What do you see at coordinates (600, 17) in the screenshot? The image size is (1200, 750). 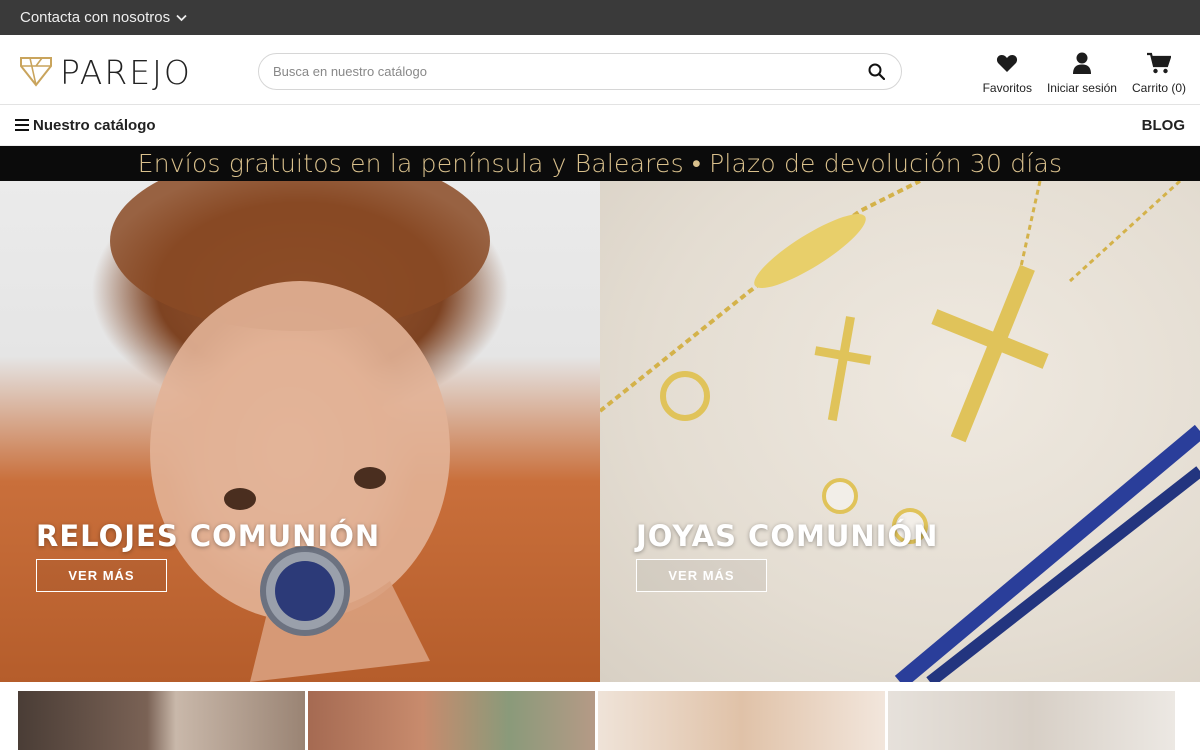 I see `top-bar: Contacta con nosotros` at bounding box center [600, 17].